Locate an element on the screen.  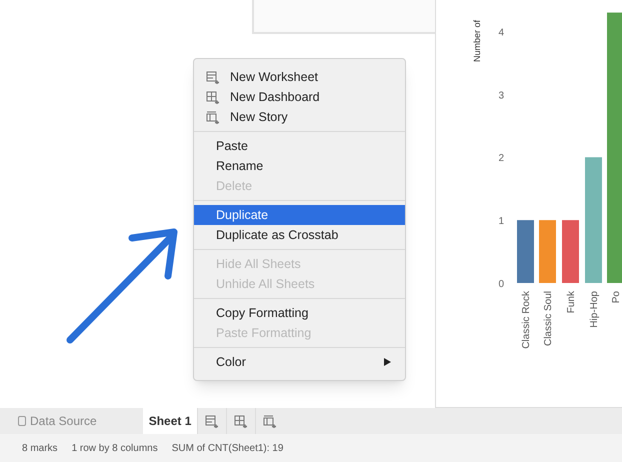
menu-item: Rename is located at coordinates (299, 166).